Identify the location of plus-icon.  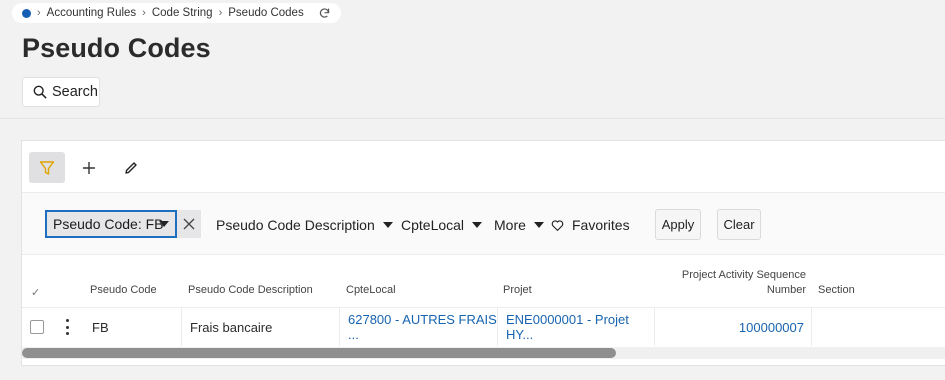
(89, 167).